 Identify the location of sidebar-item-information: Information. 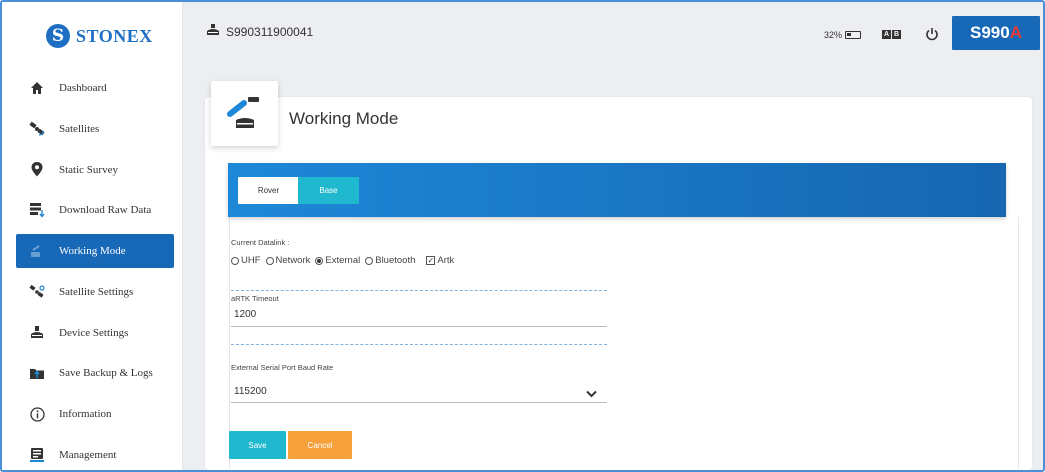
(92, 414).